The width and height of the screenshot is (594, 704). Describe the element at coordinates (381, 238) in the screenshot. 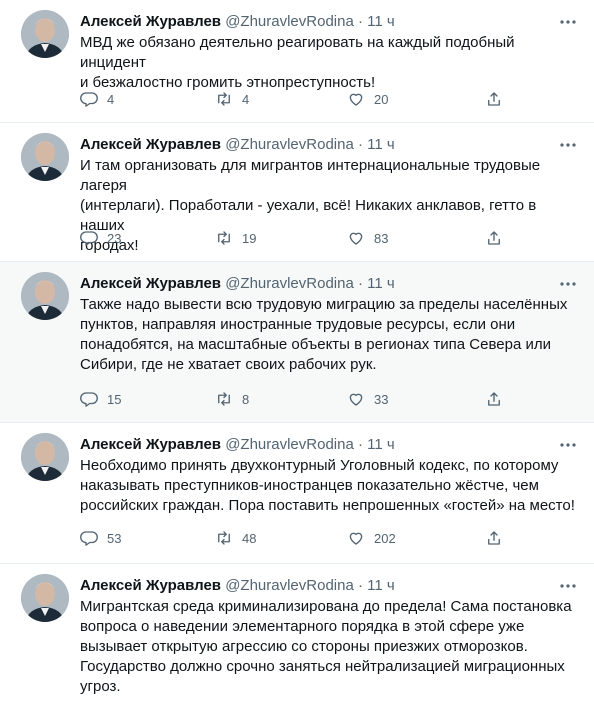

I see `like-count: 83` at that location.